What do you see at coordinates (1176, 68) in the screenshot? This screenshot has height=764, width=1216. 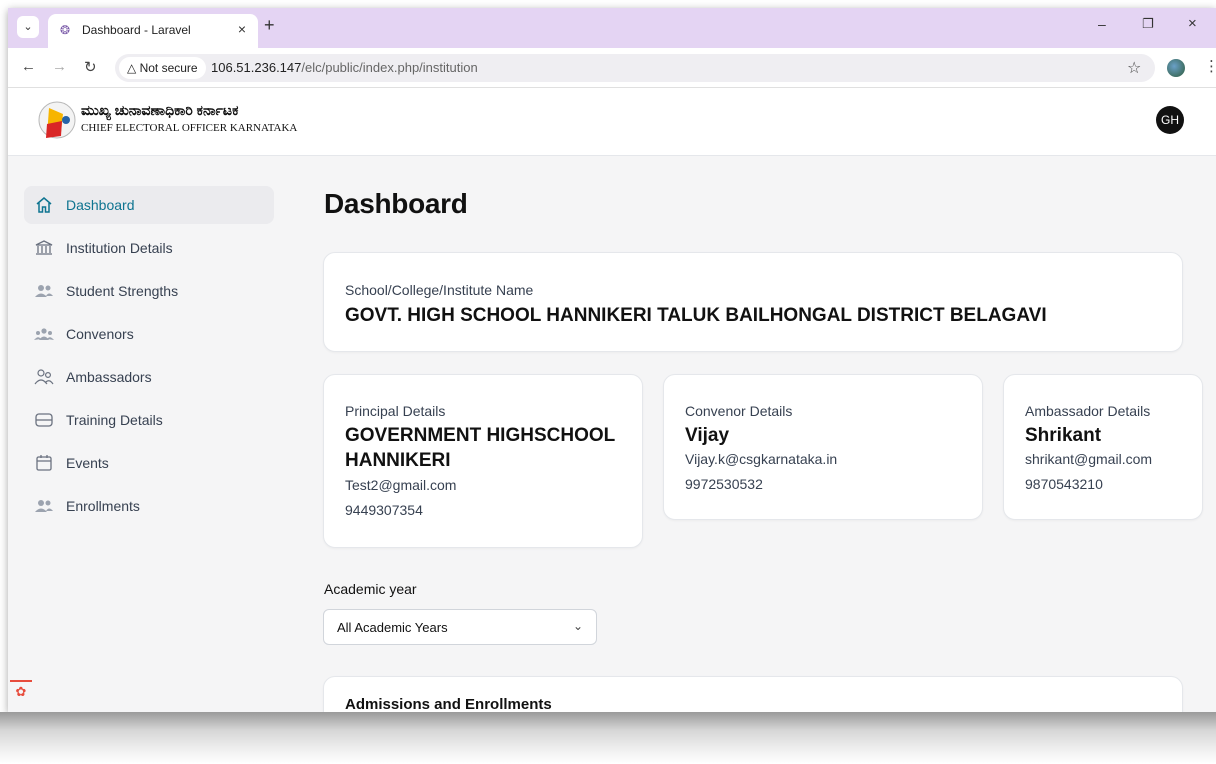 I see `profile-avatar` at bounding box center [1176, 68].